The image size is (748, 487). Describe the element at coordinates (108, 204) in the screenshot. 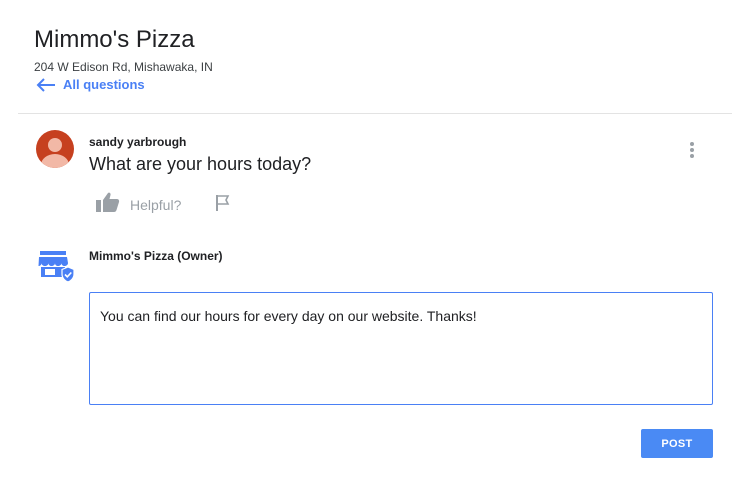

I see `thumbs-up-icon` at that location.